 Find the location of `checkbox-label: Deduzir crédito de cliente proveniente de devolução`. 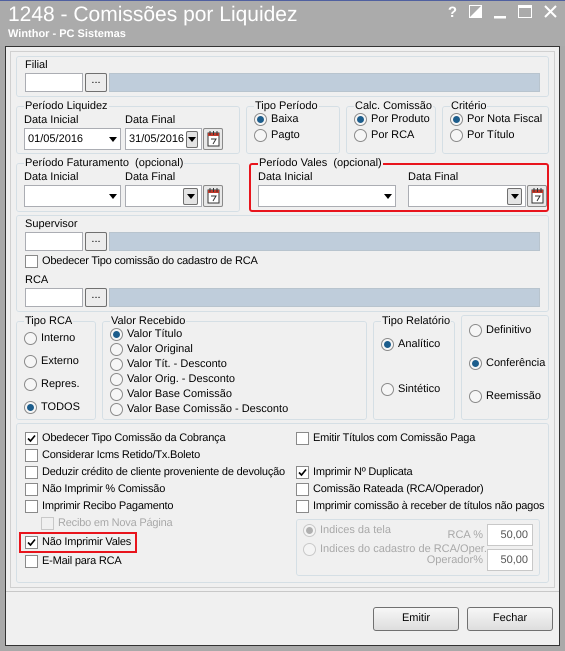

checkbox-label: Deduzir crédito de cliente proveniente de devolução is located at coordinates (163, 472).